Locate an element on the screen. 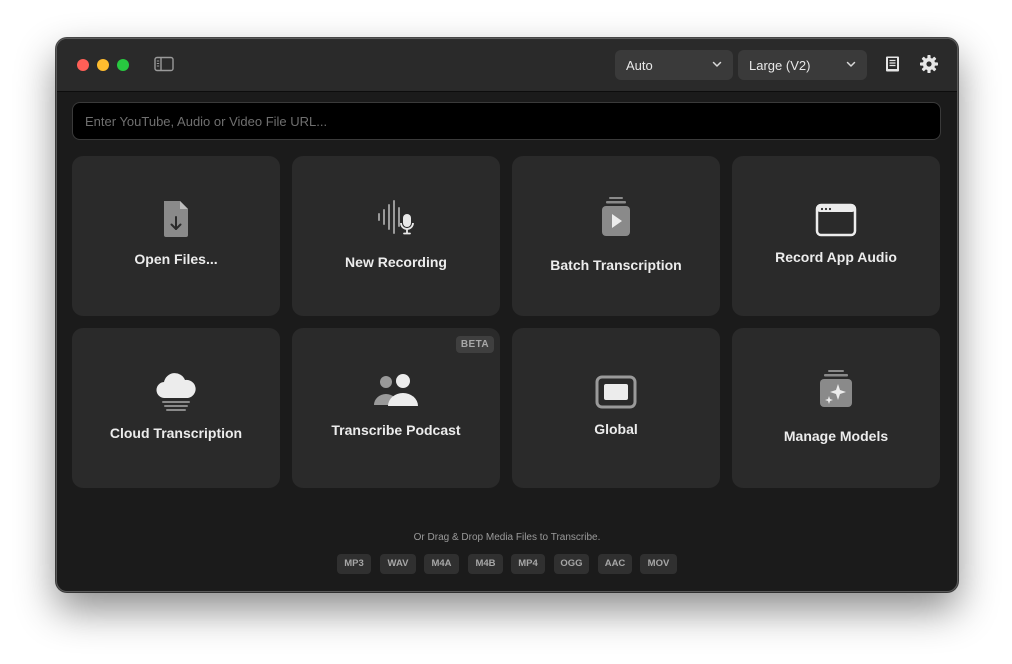 This screenshot has height=664, width=1012. format-badge: AAC is located at coordinates (615, 564).